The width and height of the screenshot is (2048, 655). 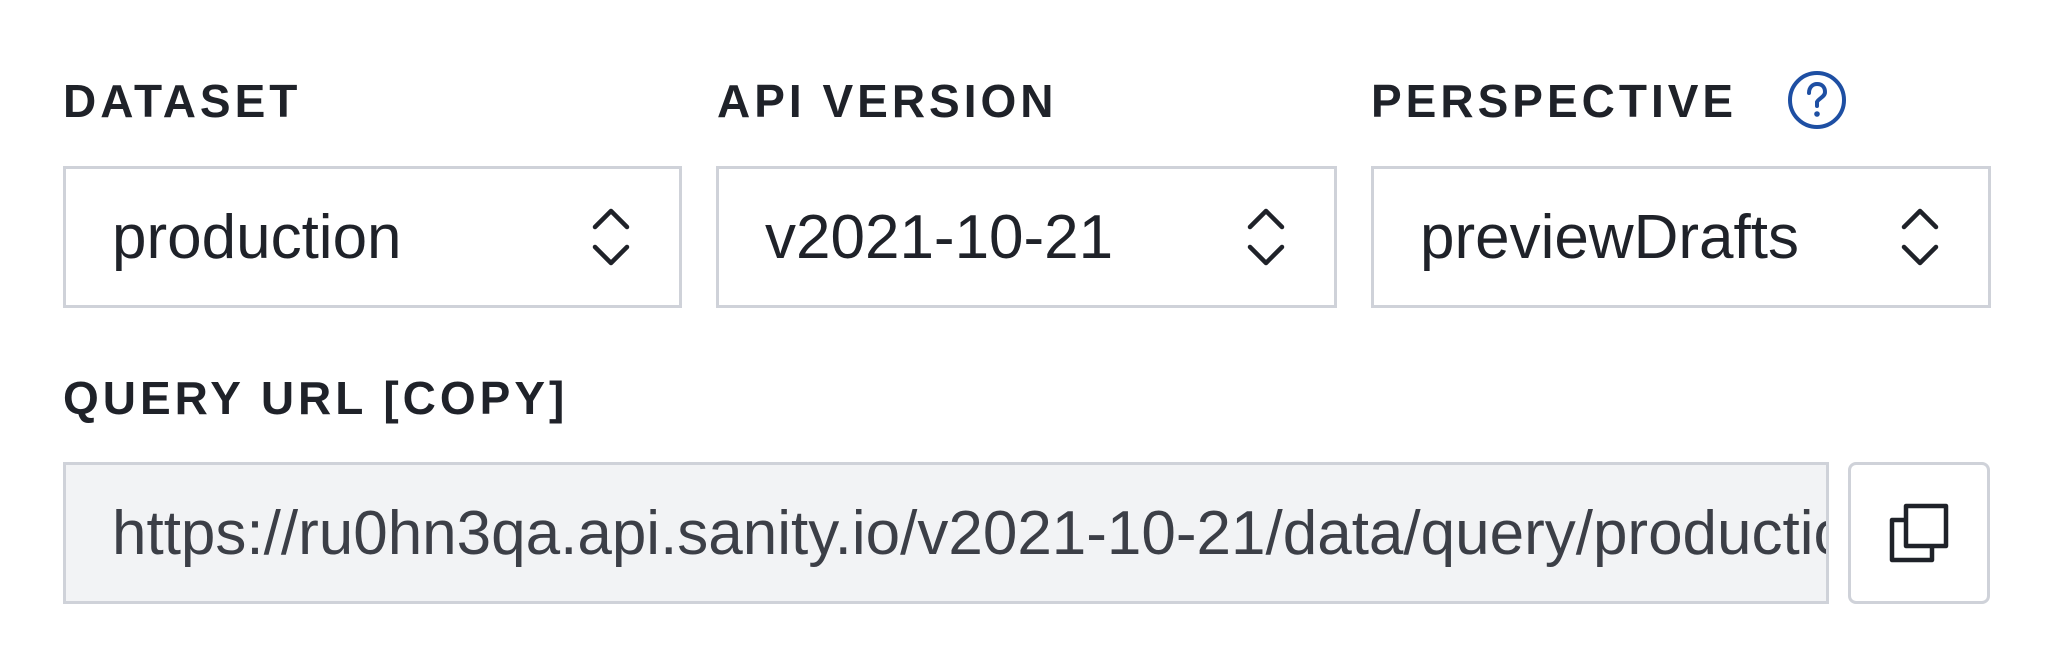 What do you see at coordinates (1817, 100) in the screenshot?
I see `question-circle-icon` at bounding box center [1817, 100].